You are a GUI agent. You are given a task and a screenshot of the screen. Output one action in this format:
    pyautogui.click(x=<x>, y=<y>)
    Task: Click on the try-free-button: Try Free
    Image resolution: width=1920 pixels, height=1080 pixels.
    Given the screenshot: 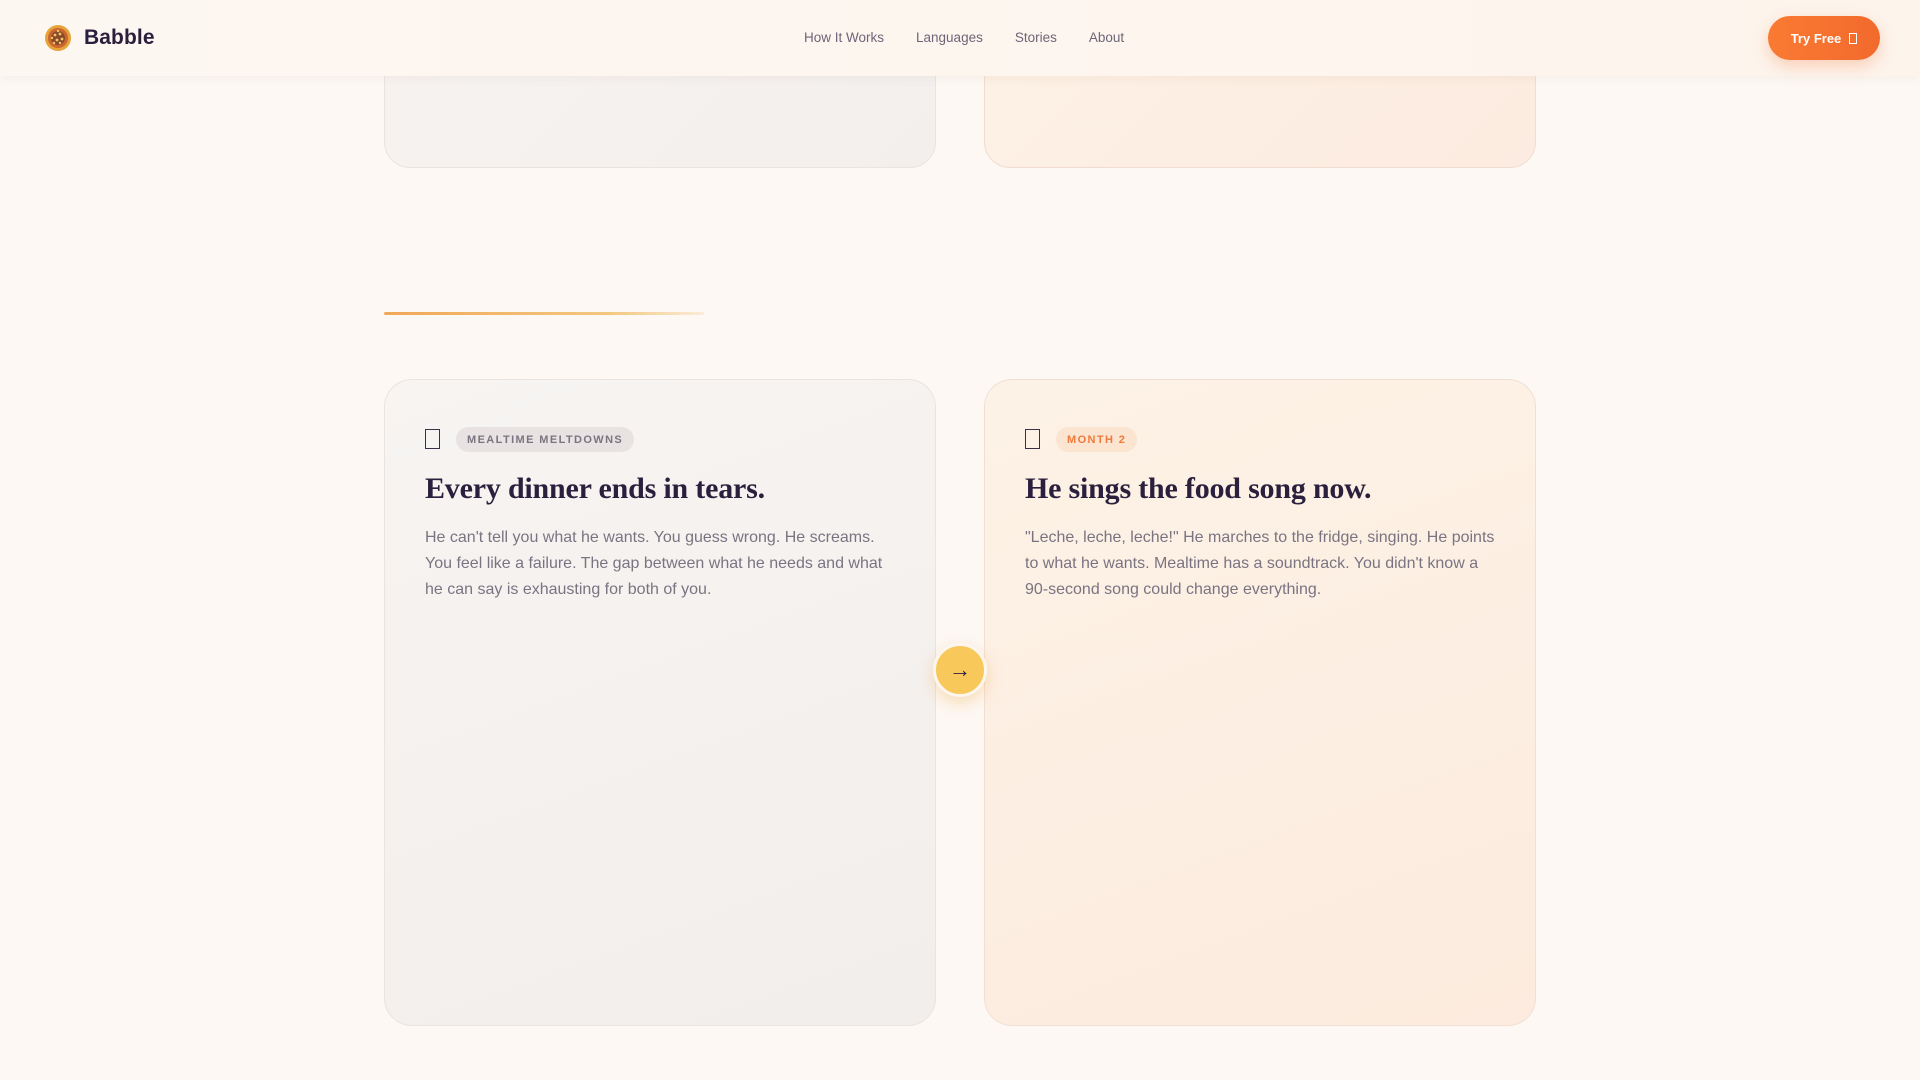 What is the action you would take?
    pyautogui.click(x=1824, y=38)
    